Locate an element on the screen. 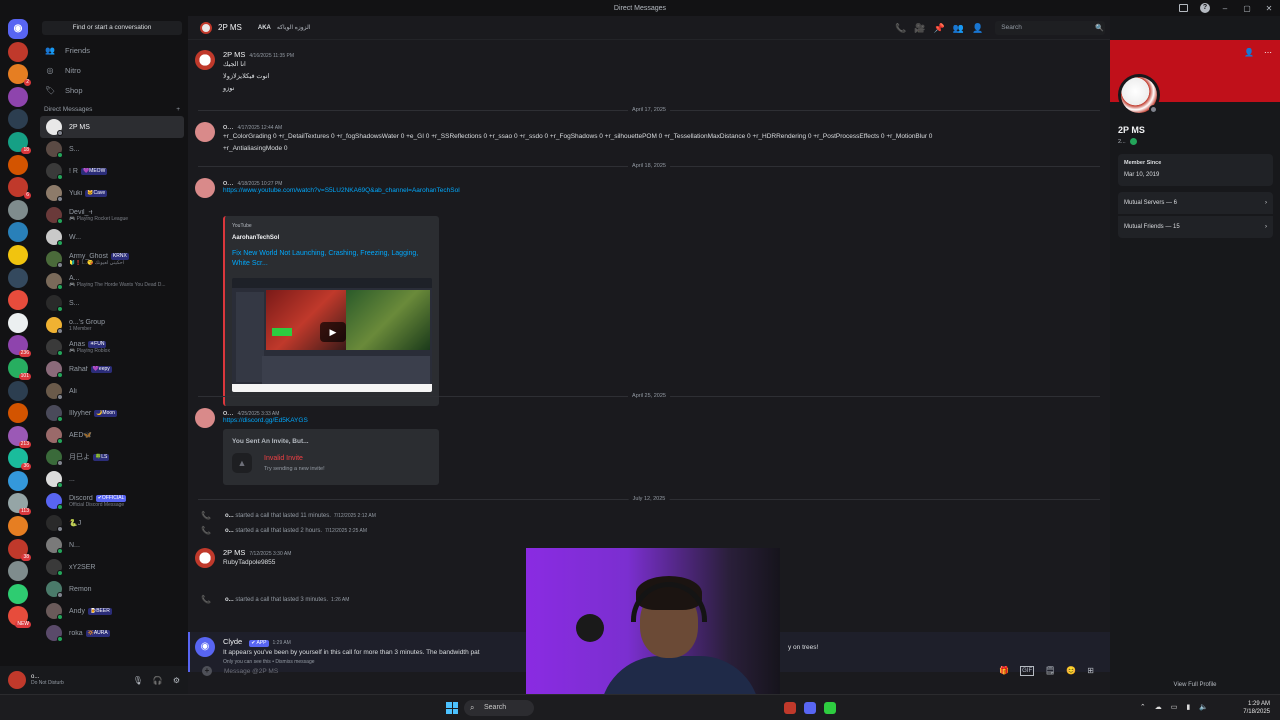 The image size is (1280, 720). mutual-friends-row: Mutual Friends — 15 › is located at coordinates (1195, 227).